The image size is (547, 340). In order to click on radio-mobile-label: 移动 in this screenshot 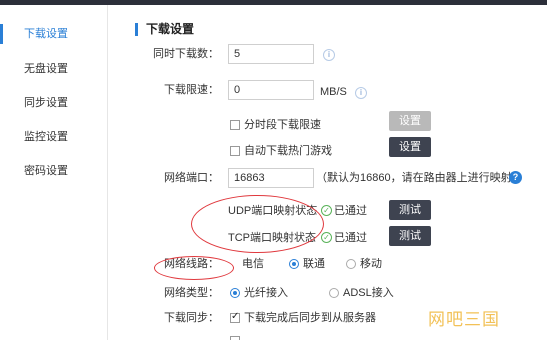, I will do `click(371, 264)`.